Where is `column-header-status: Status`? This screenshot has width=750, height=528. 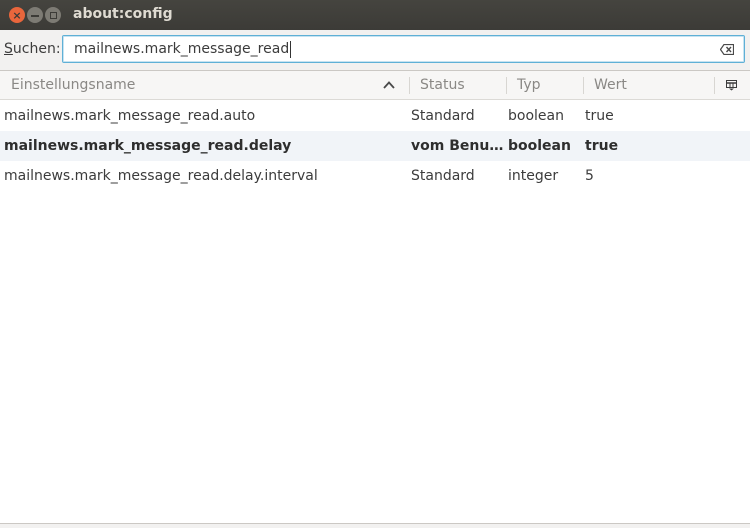
column-header-status: Status is located at coordinates (442, 85).